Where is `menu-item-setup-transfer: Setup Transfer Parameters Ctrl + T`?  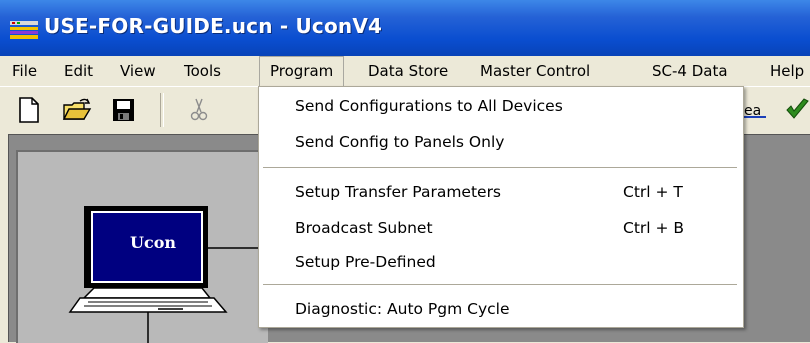
menu-item-setup-transfer: Setup Transfer Parameters Ctrl + T is located at coordinates (505, 192).